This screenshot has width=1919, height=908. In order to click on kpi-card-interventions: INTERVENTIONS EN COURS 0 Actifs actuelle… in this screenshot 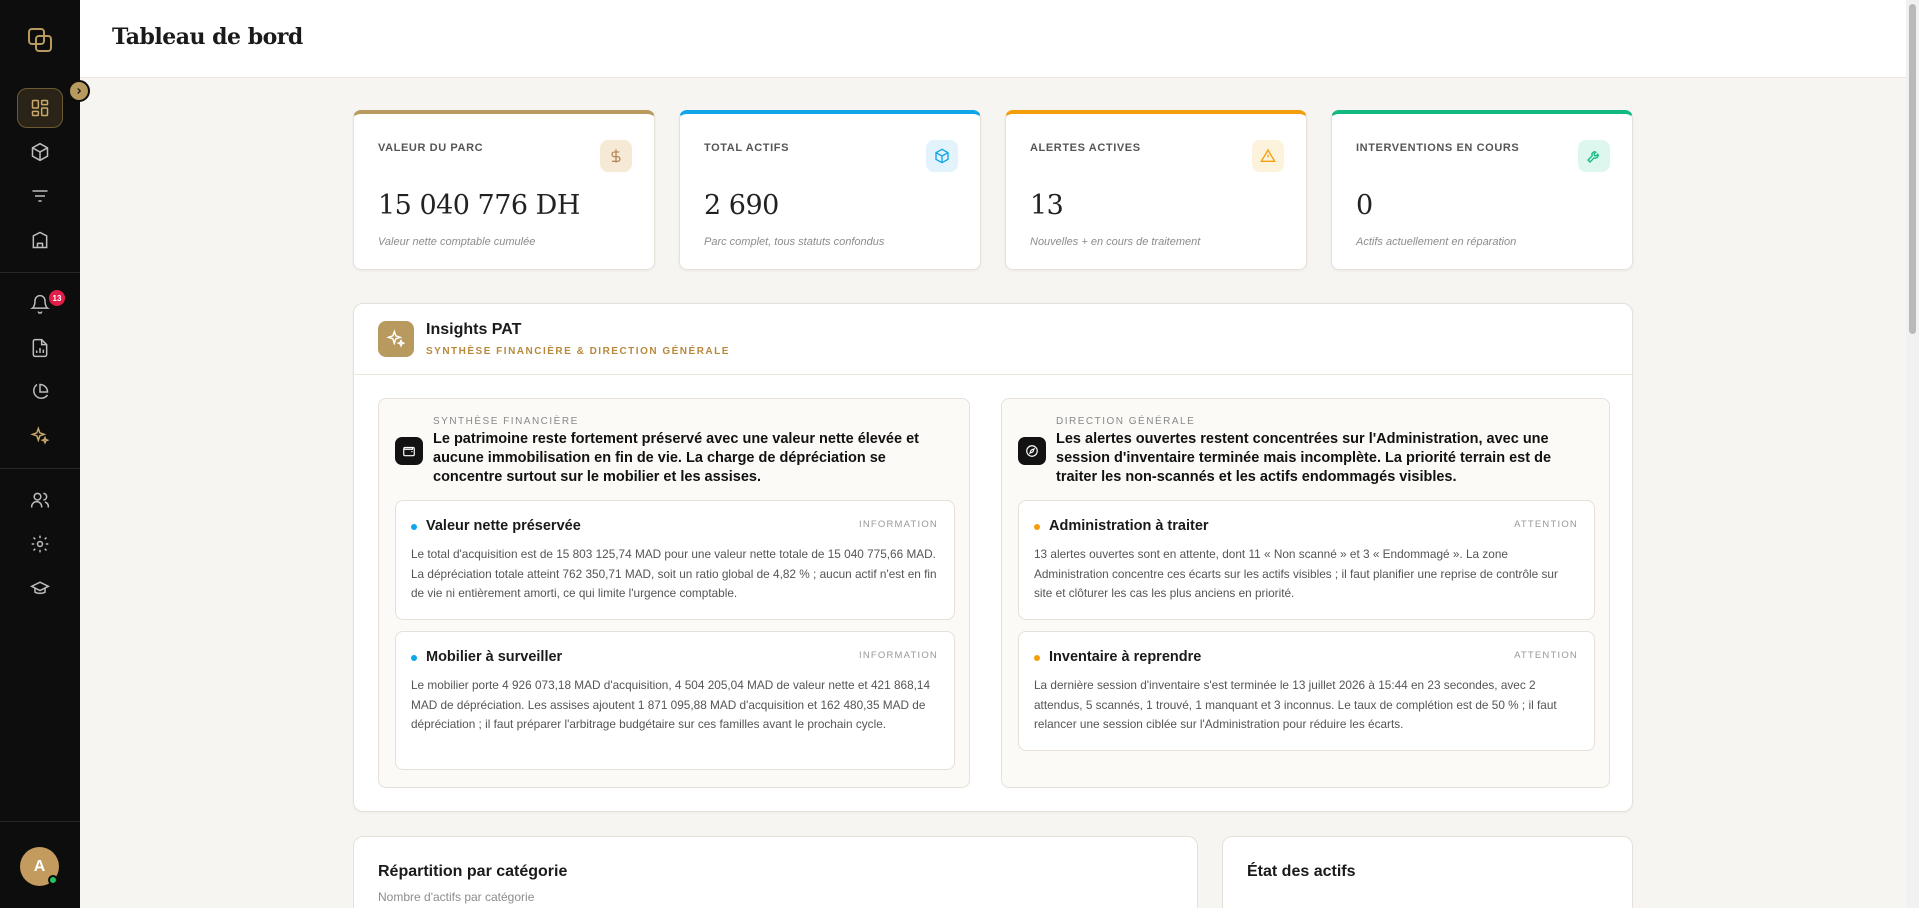, I will do `click(1482, 190)`.